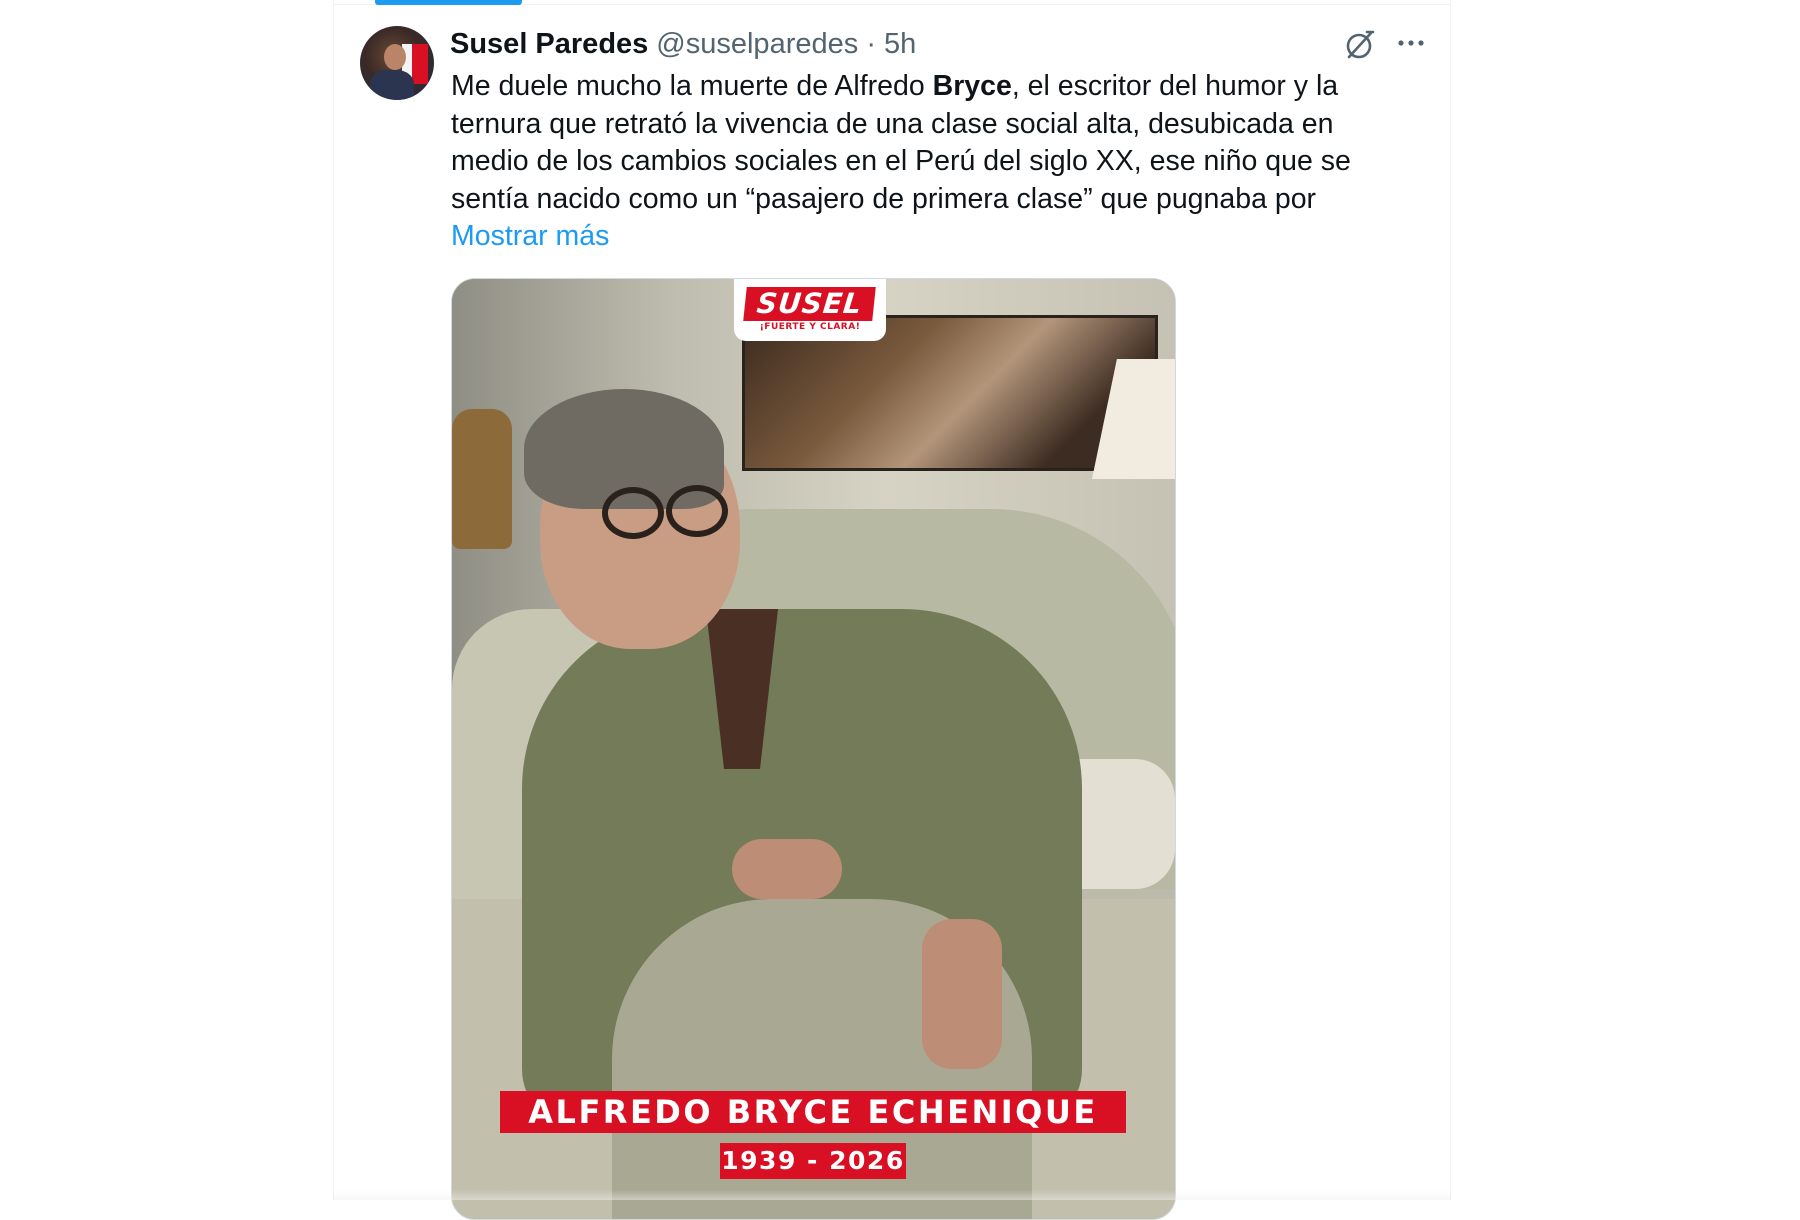 This screenshot has width=1800, height=1220. I want to click on avatar-face, so click(395, 57).